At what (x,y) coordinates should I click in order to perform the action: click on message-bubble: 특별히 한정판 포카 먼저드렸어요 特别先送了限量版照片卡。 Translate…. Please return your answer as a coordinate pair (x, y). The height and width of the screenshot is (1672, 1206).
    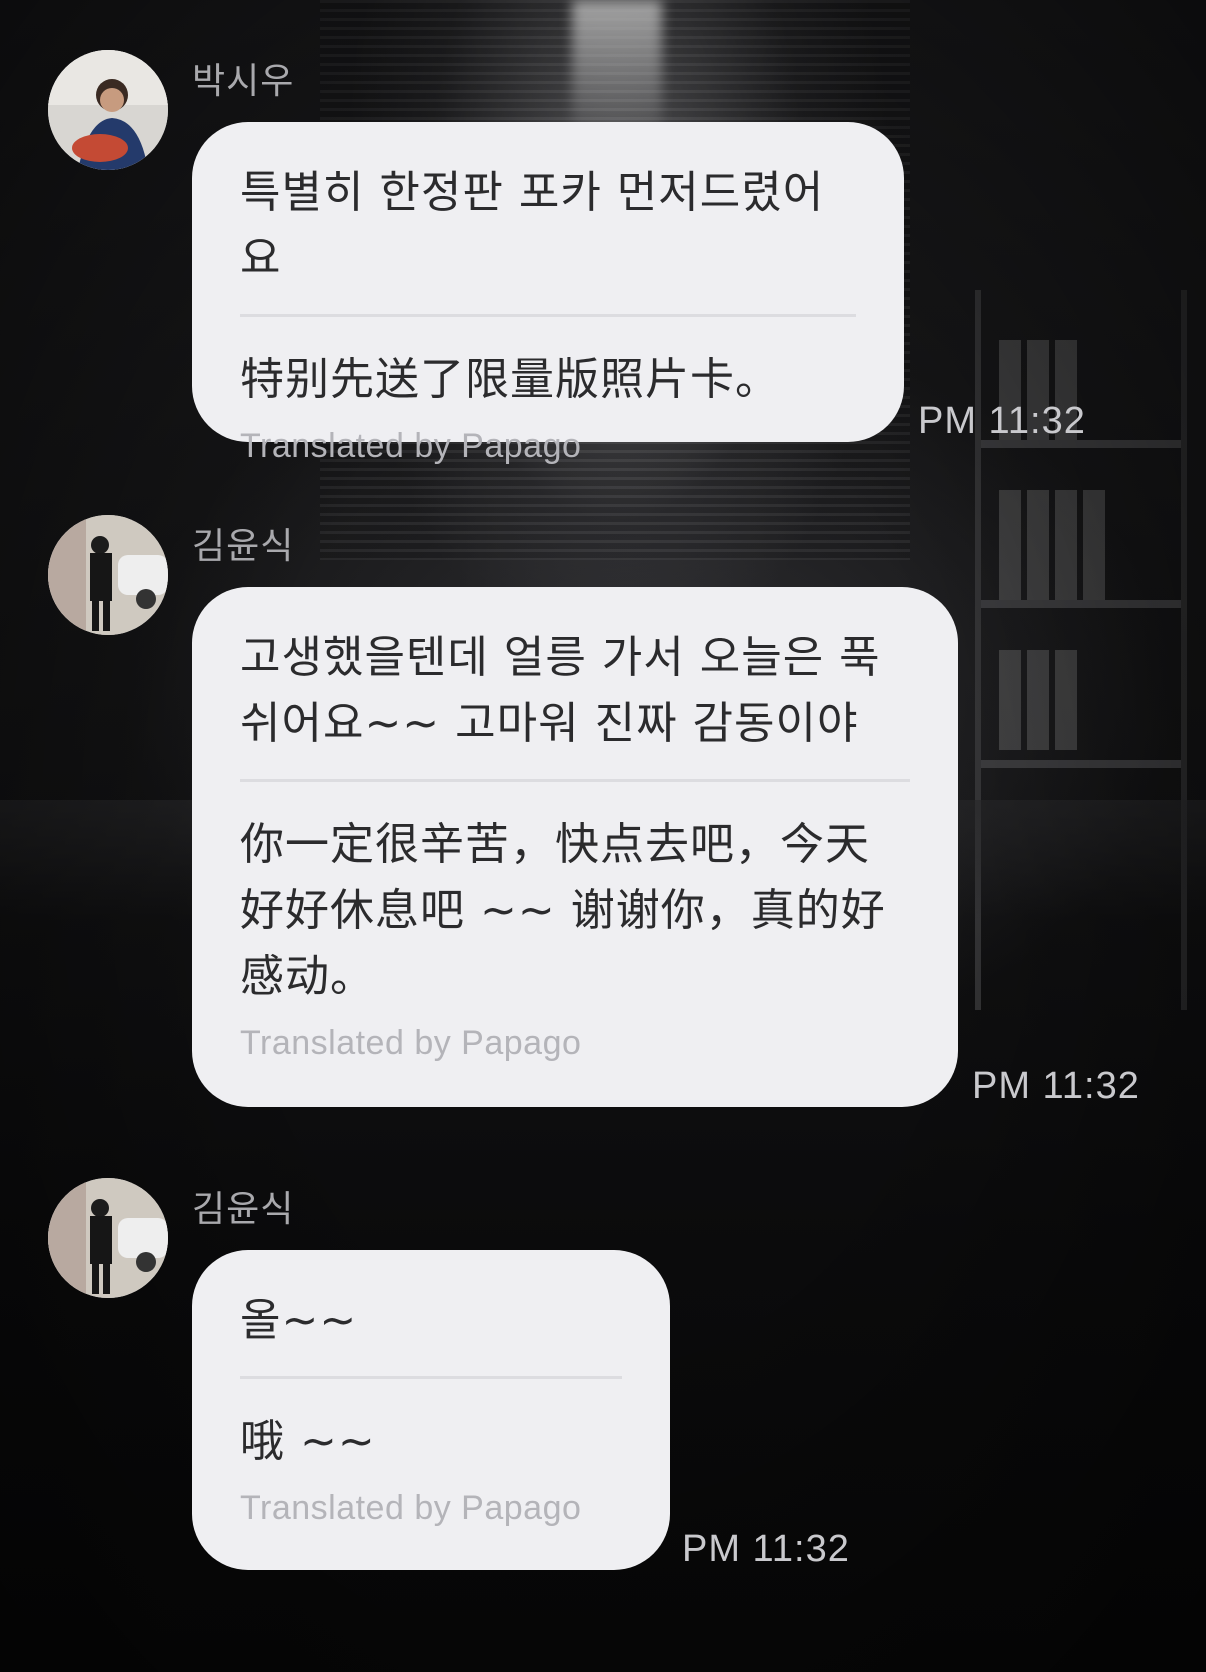
    Looking at the image, I should click on (548, 293).